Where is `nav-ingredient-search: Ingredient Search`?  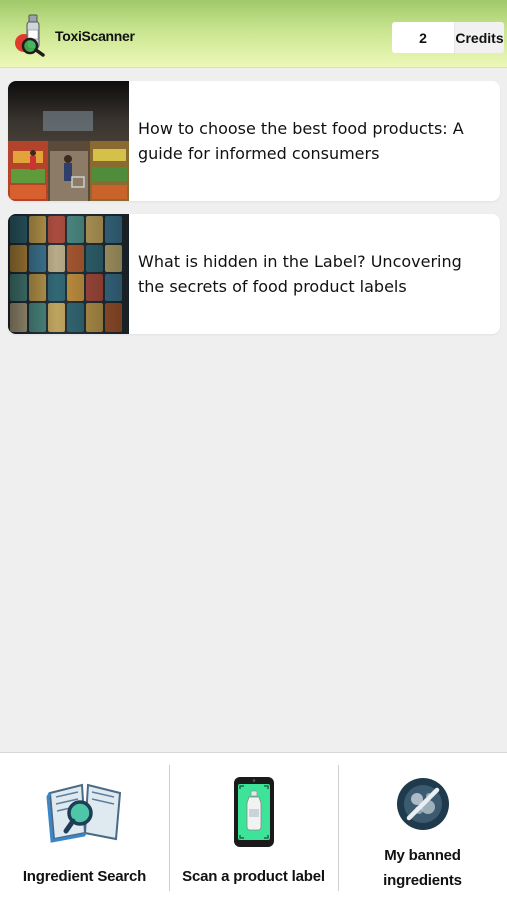
nav-ingredient-search: Ingredient Search is located at coordinates (84, 827).